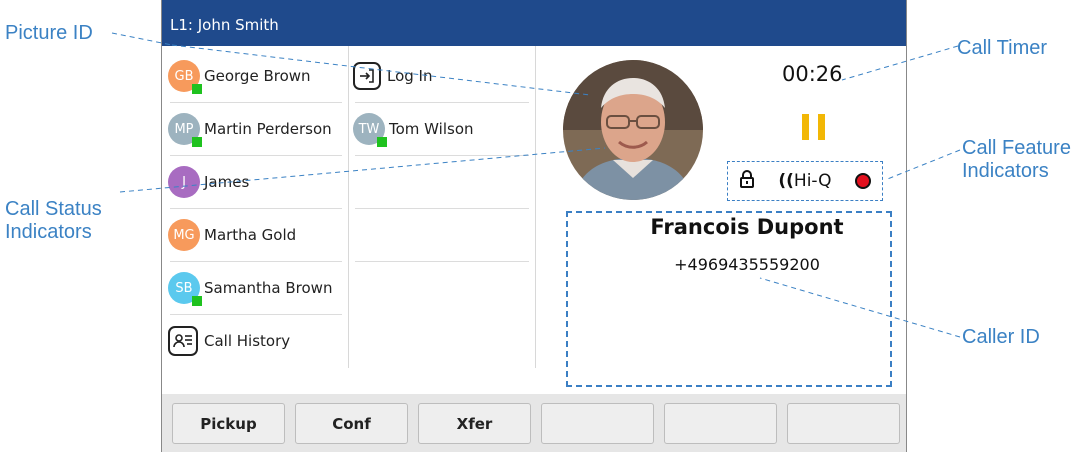  I want to click on callout-call-status: Call Status Indicators, so click(53, 220).